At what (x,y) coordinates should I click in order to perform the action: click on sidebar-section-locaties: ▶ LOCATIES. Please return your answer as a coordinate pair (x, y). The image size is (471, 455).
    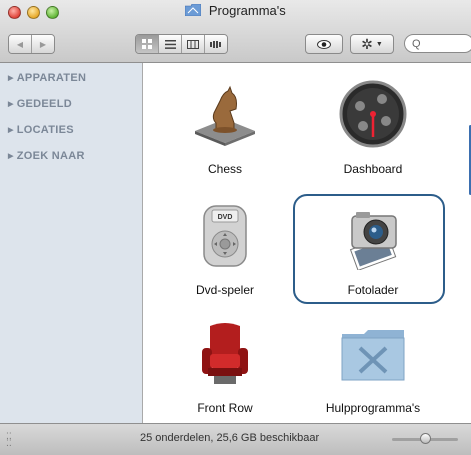
    Looking at the image, I should click on (41, 130).